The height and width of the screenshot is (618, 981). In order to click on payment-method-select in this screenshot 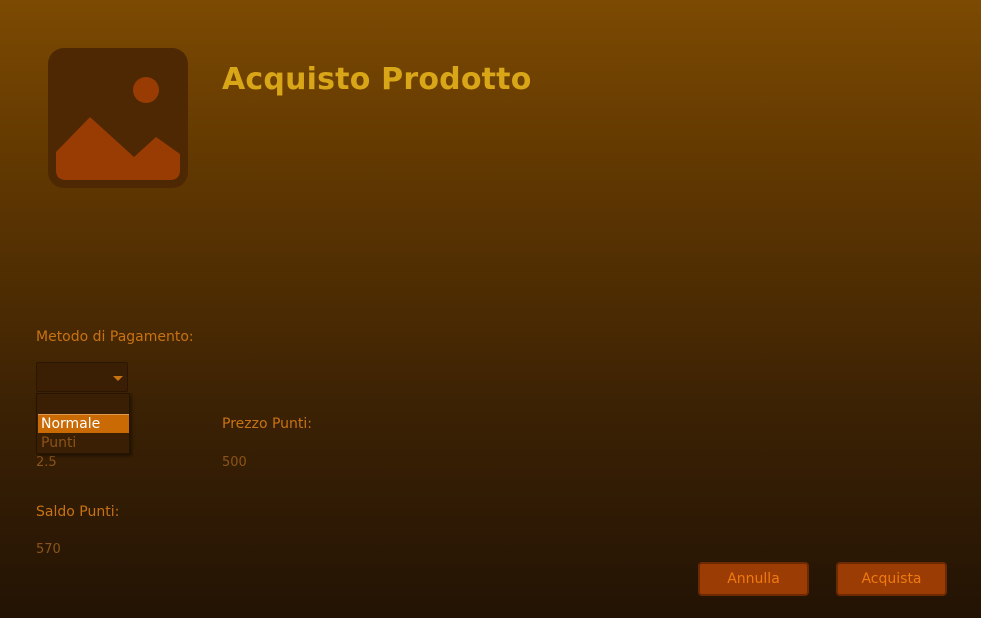, I will do `click(82, 377)`.